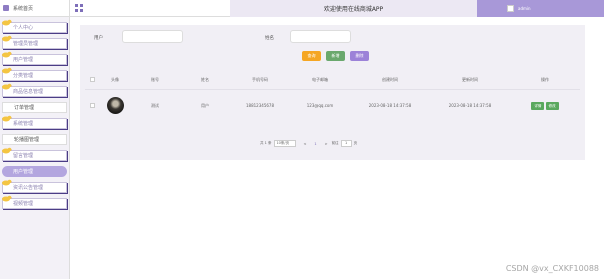 The width and height of the screenshot is (604, 279). I want to click on select-all-checkbox, so click(92, 79).